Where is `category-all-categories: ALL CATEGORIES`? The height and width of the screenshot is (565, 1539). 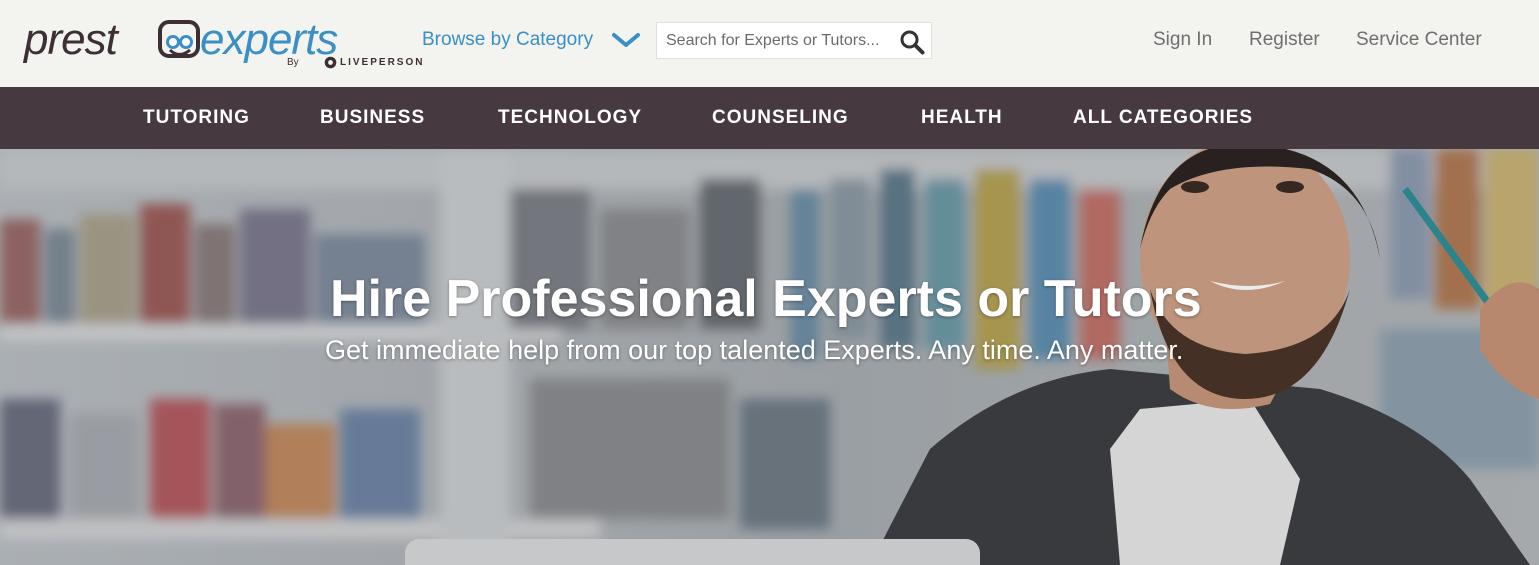
category-all-categories: ALL CATEGORIES is located at coordinates (1163, 118).